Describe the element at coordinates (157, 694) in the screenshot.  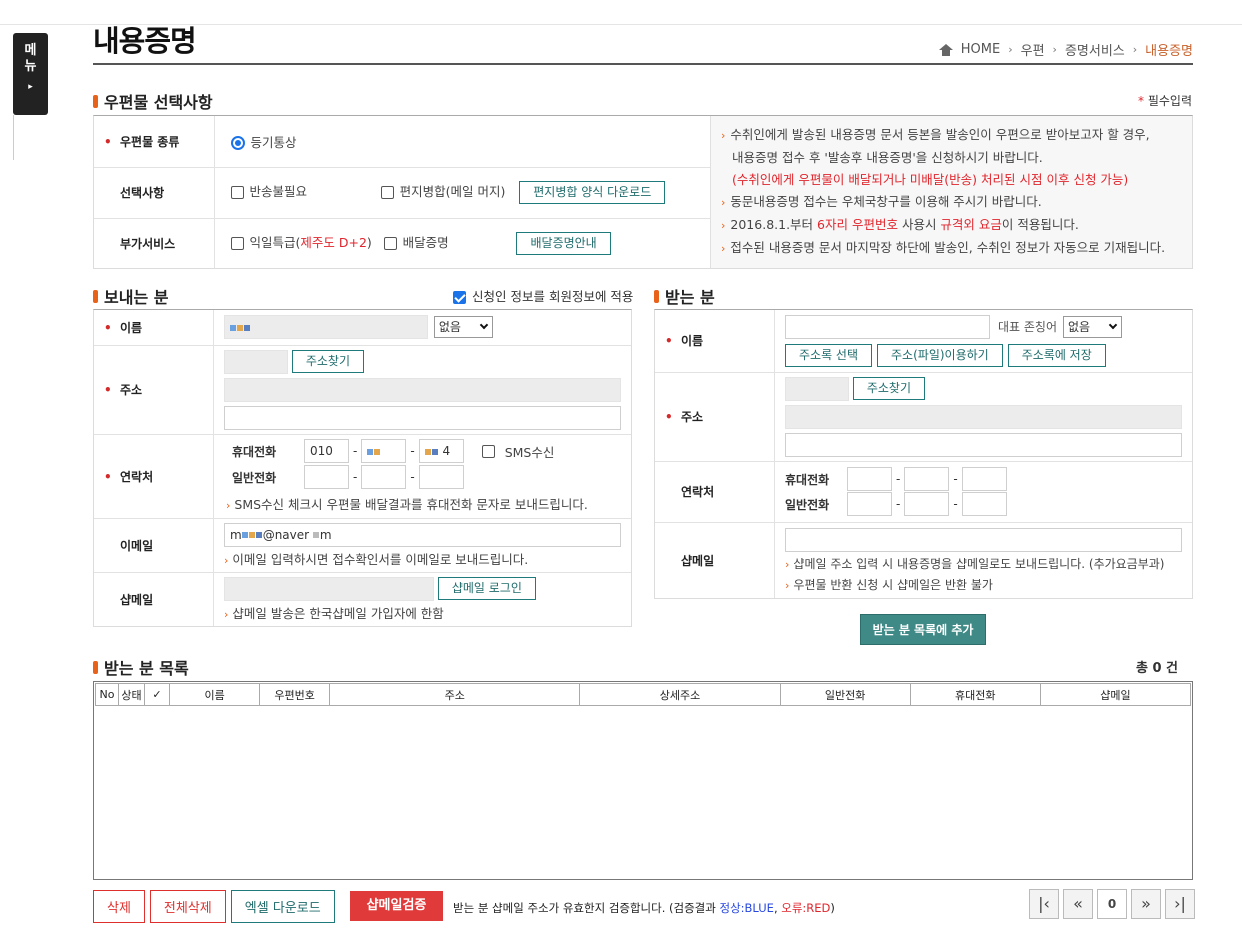
I see `col-select-all: ✓` at that location.